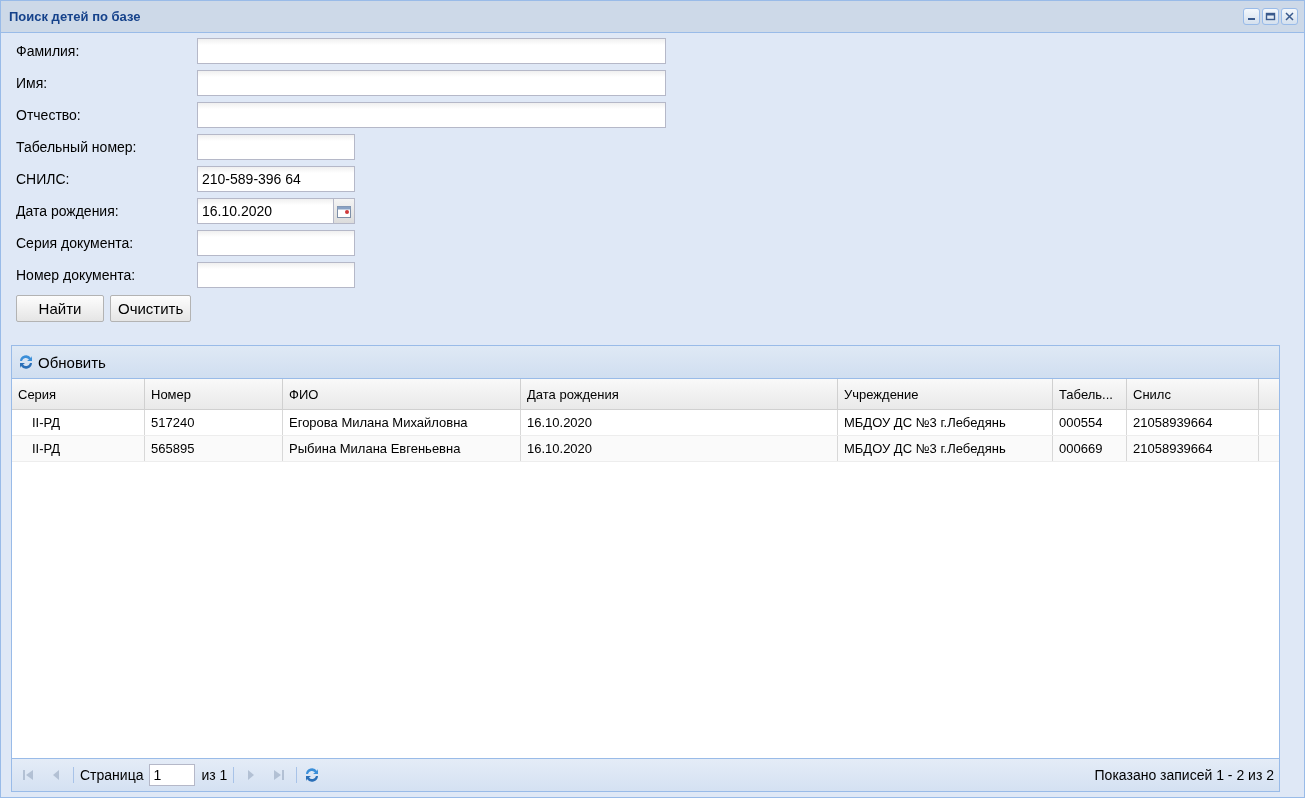 This screenshot has height=798, width=1305. Describe the element at coordinates (1184, 775) in the screenshot. I see `records-summary: Показано записей 1 - 2 из 2` at that location.